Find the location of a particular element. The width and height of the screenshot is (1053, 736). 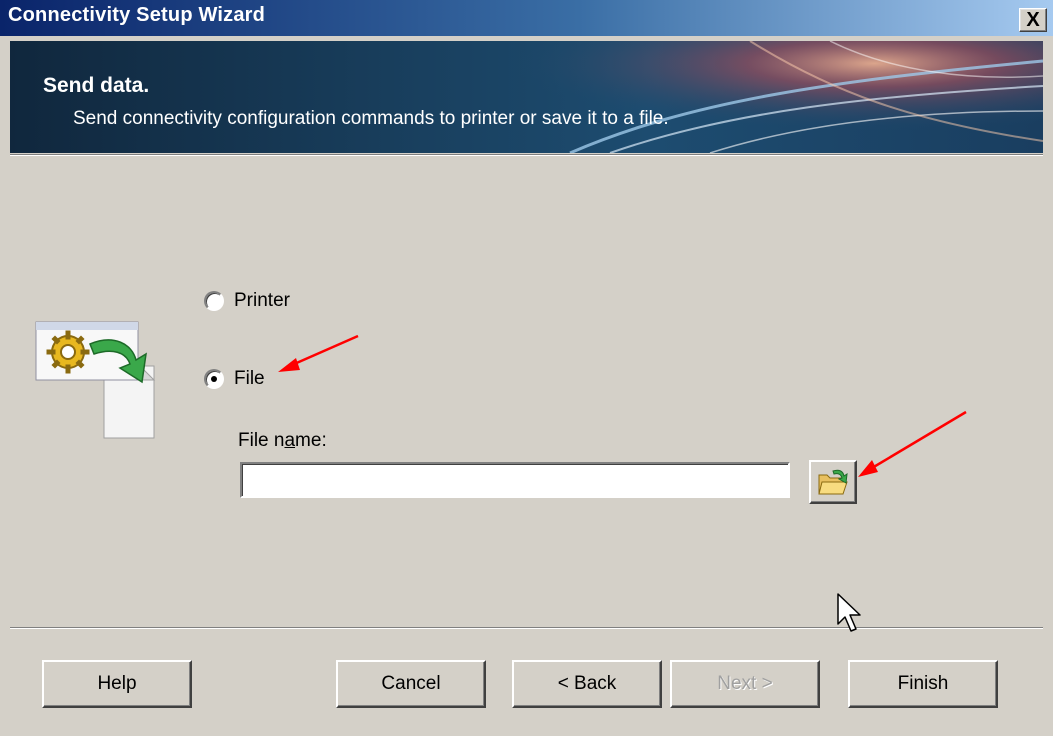

close-icon: X is located at coordinates (1033, 20).